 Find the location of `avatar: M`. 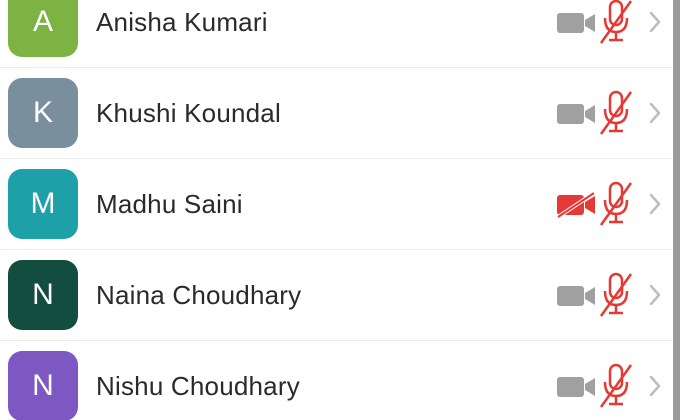

avatar: M is located at coordinates (43, 204).